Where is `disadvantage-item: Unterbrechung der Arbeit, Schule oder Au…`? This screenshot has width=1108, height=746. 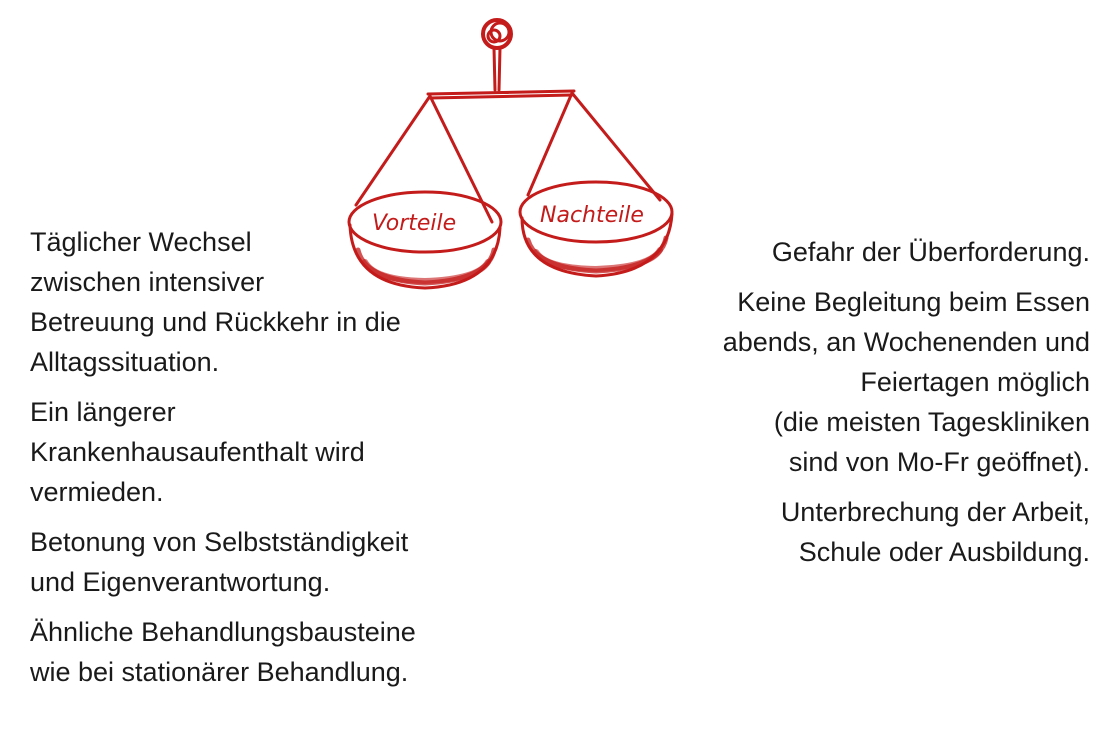
disadvantage-item: Unterbrechung der Arbeit, Schule oder Au… is located at coordinates (860, 532).